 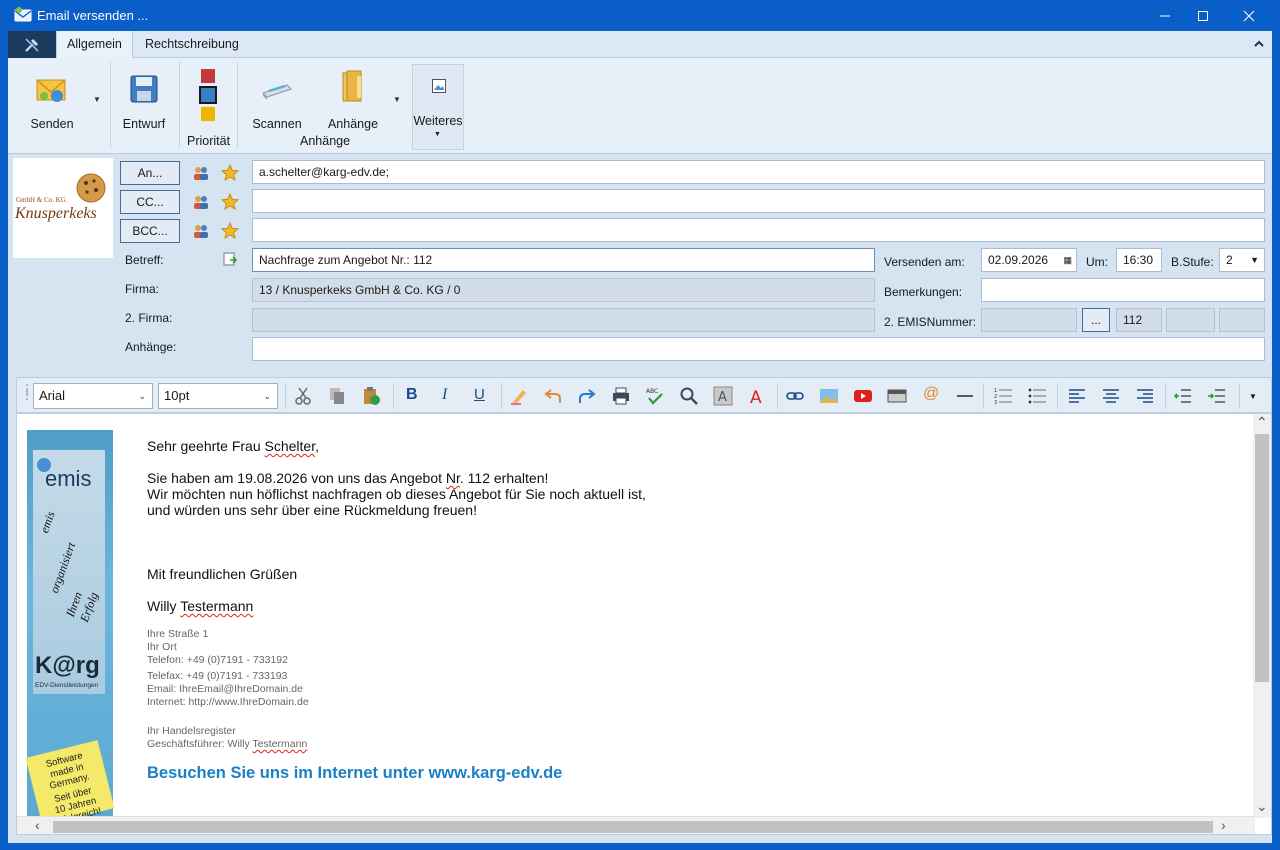 I want to click on paste-icon, so click(x=371, y=396).